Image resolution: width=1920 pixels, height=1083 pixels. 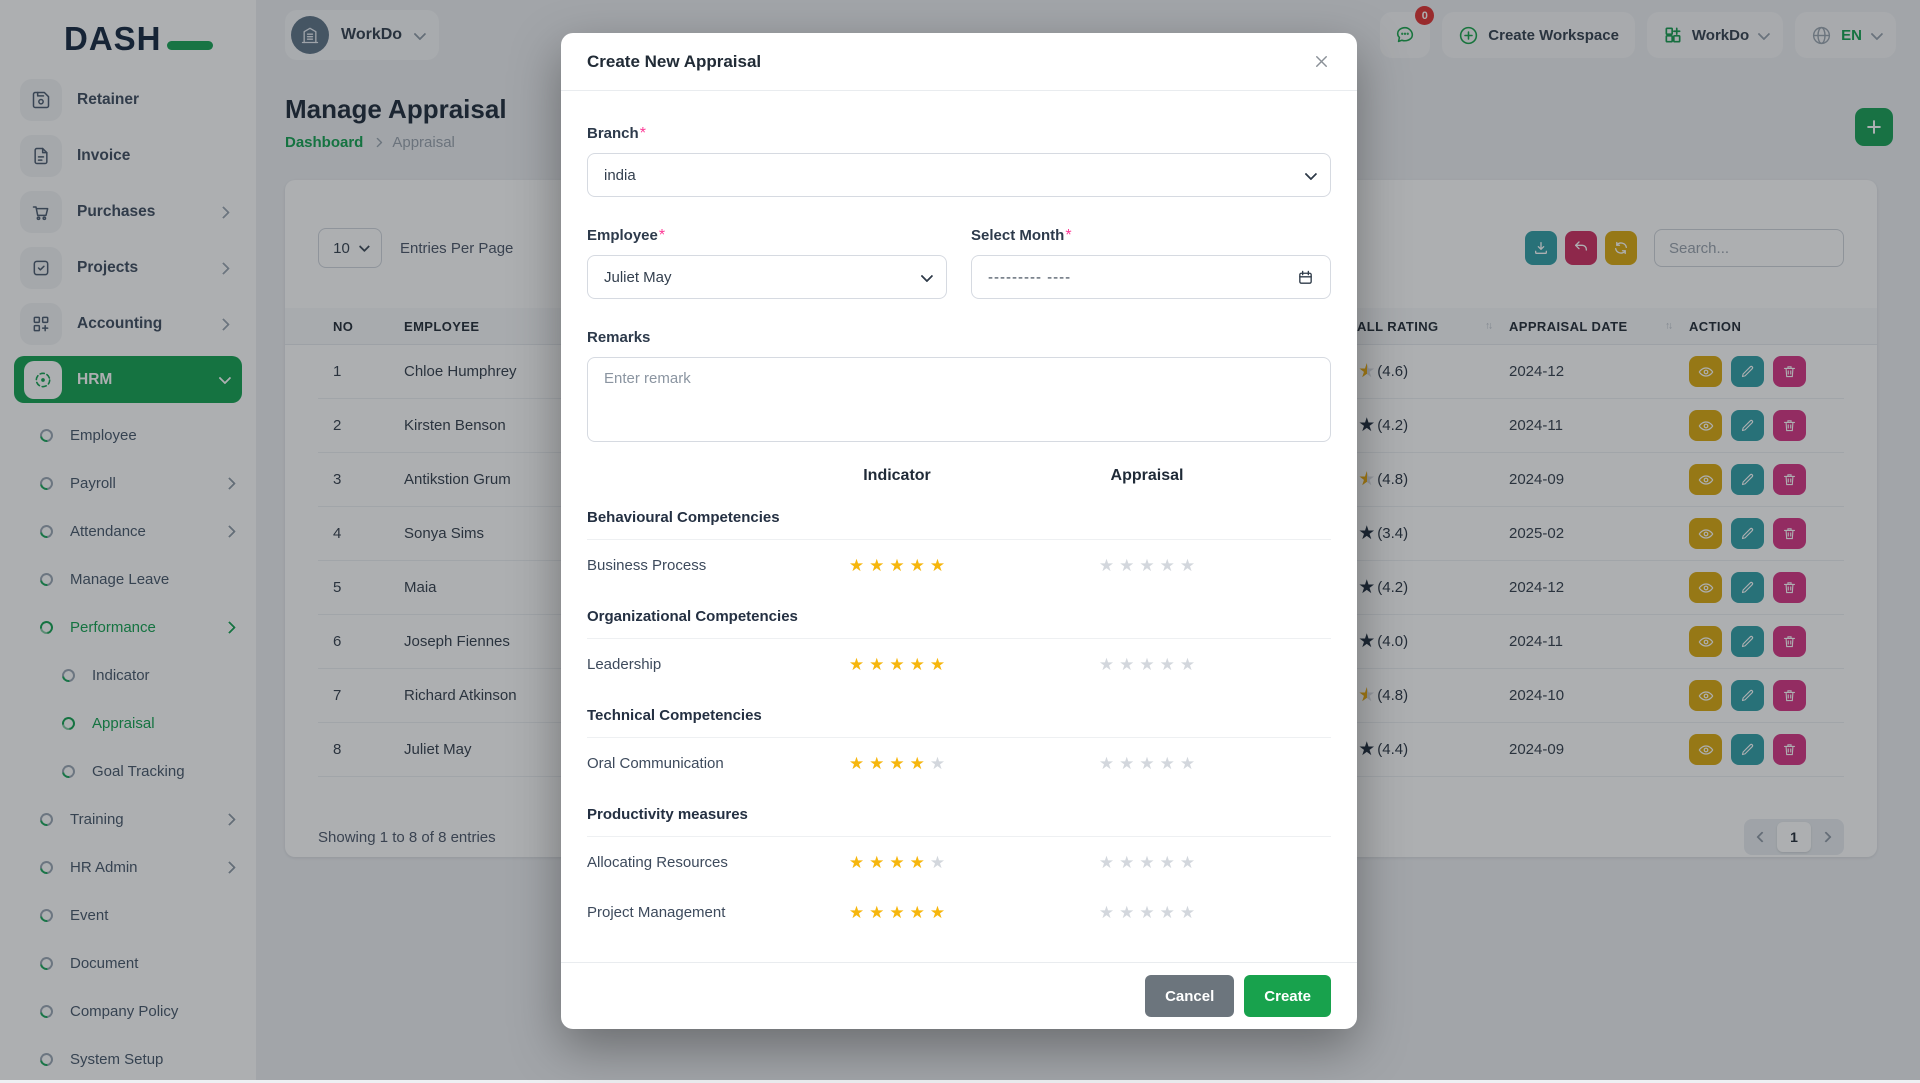 I want to click on competency-label: Allocating Resources, so click(x=657, y=862).